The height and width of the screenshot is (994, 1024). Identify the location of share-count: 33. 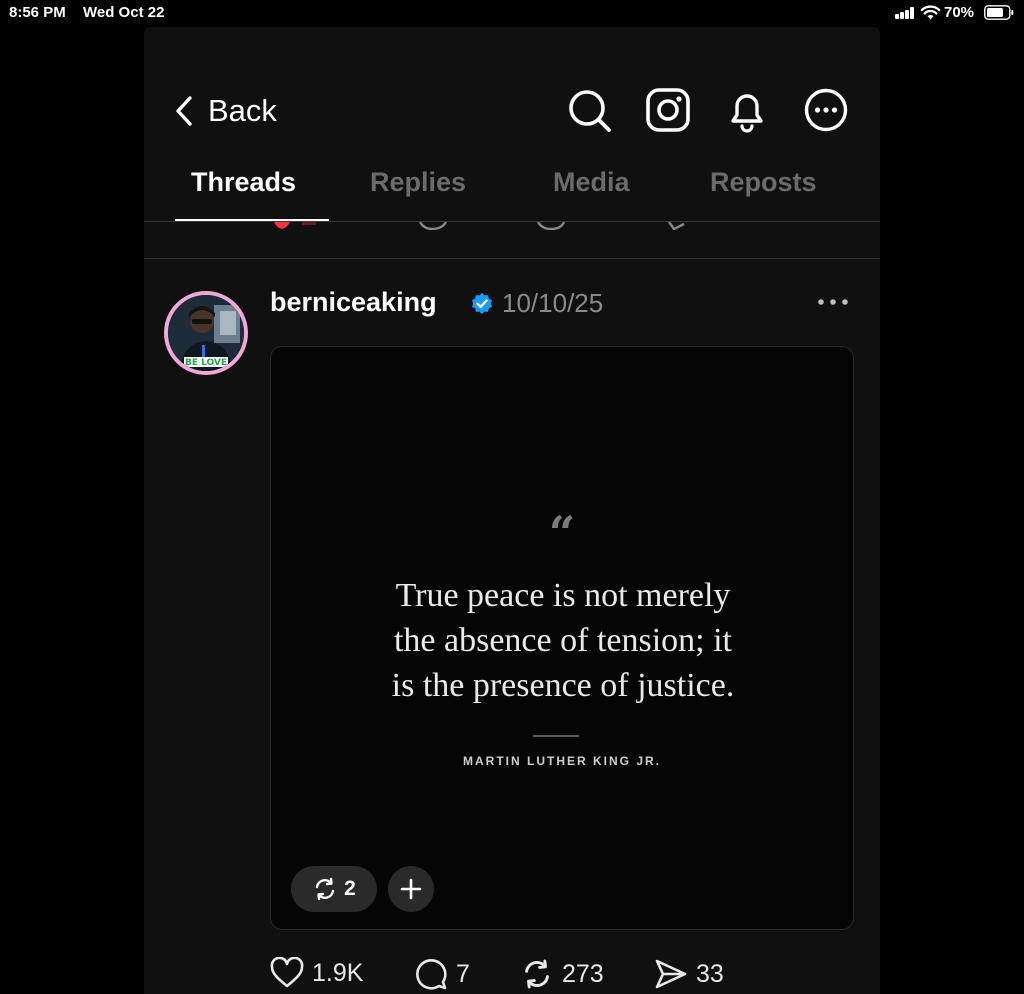
(710, 973).